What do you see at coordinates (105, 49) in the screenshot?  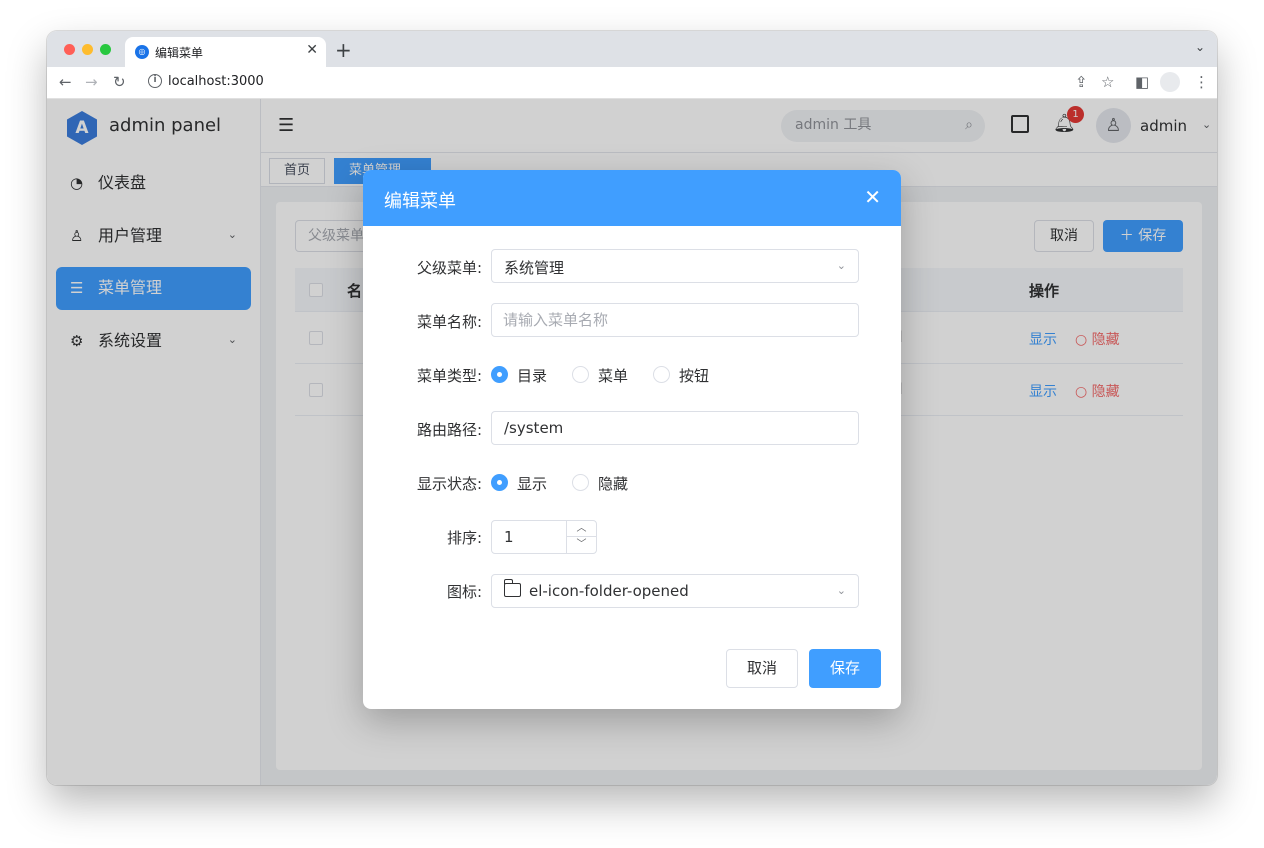 I see `maximize-window-button` at bounding box center [105, 49].